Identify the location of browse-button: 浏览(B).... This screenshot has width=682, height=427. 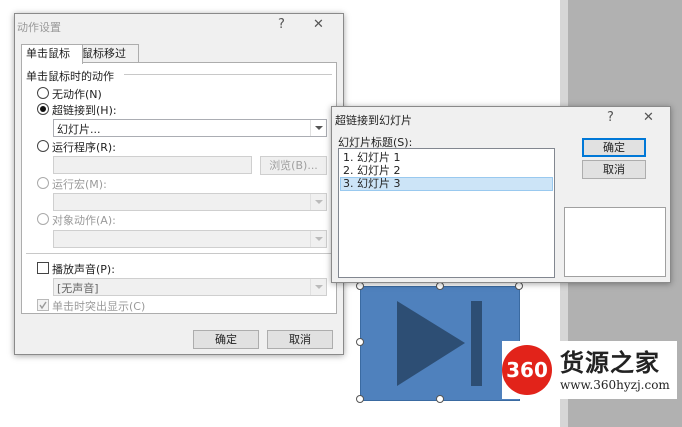
(293, 165).